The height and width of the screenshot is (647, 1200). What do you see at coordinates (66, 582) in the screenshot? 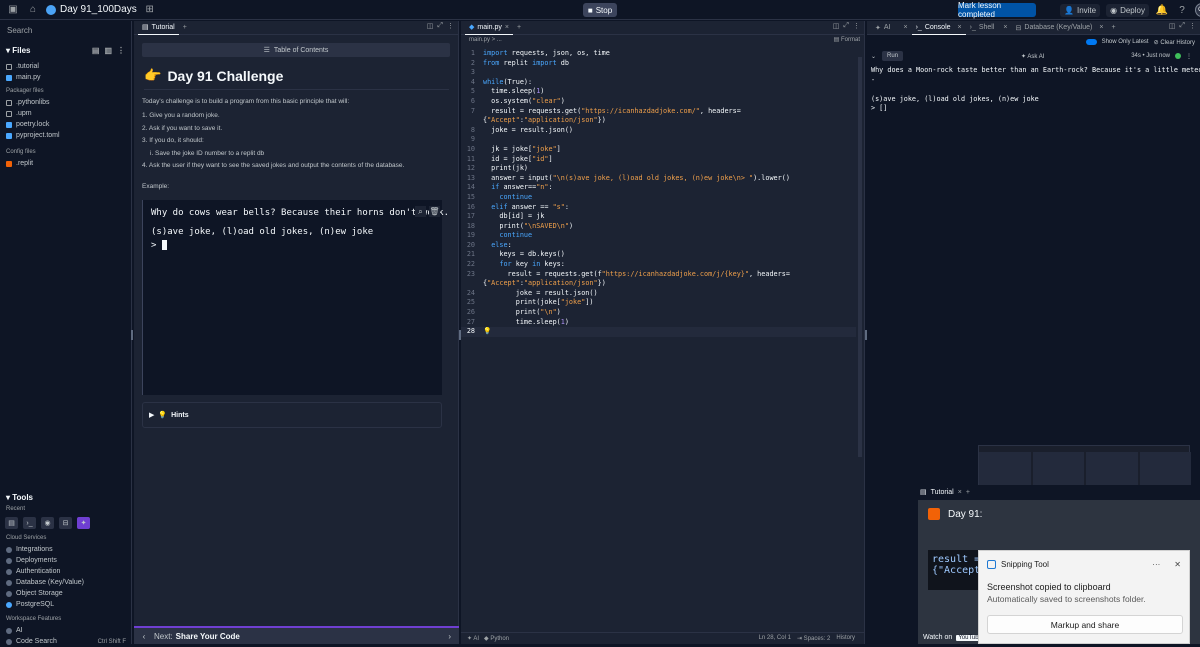
I see `service-item: Database (Key/Value)` at bounding box center [66, 582].